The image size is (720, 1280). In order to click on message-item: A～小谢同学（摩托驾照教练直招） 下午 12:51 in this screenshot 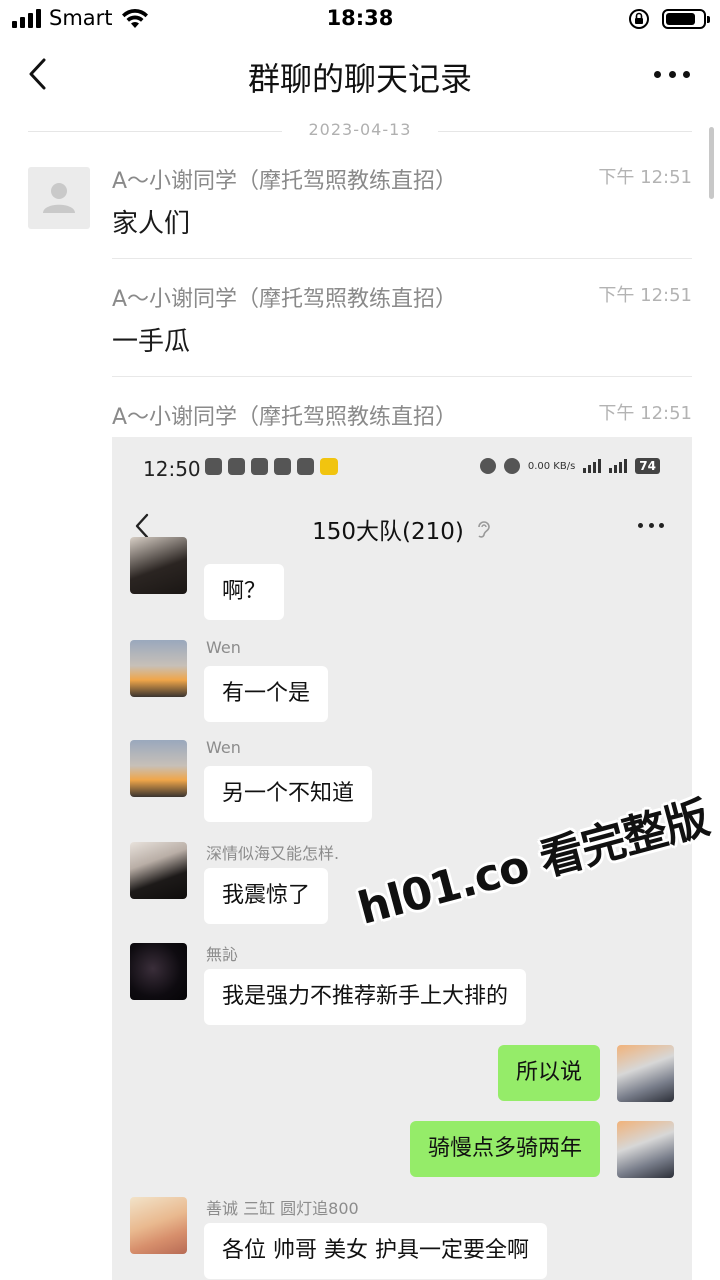, I will do `click(402, 415)`.